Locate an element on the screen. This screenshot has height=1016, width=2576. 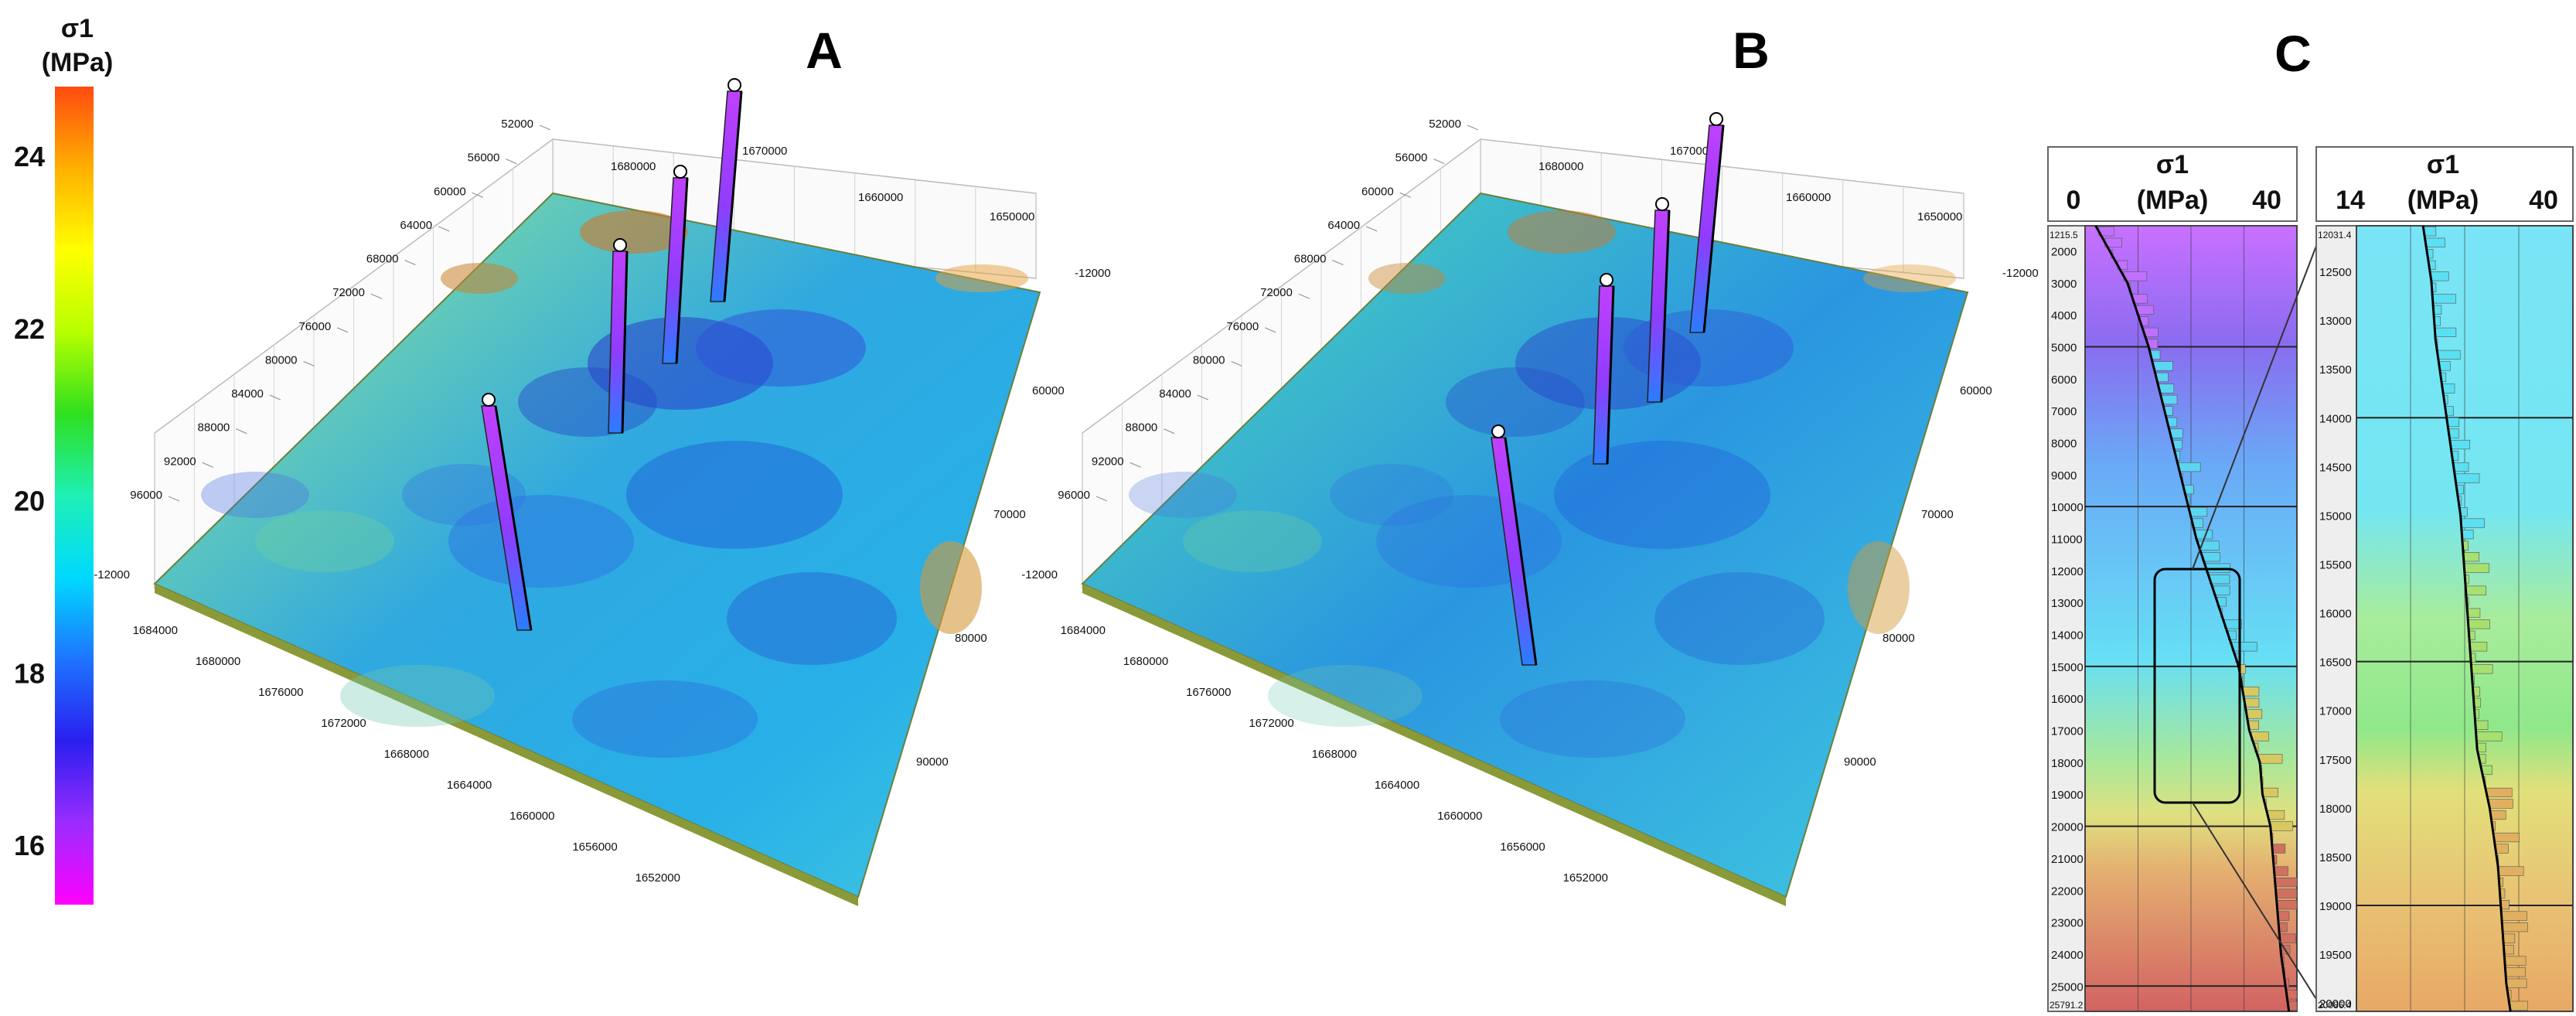
x-axis-top-tick-label: 1650000 is located at coordinates (1012, 216).